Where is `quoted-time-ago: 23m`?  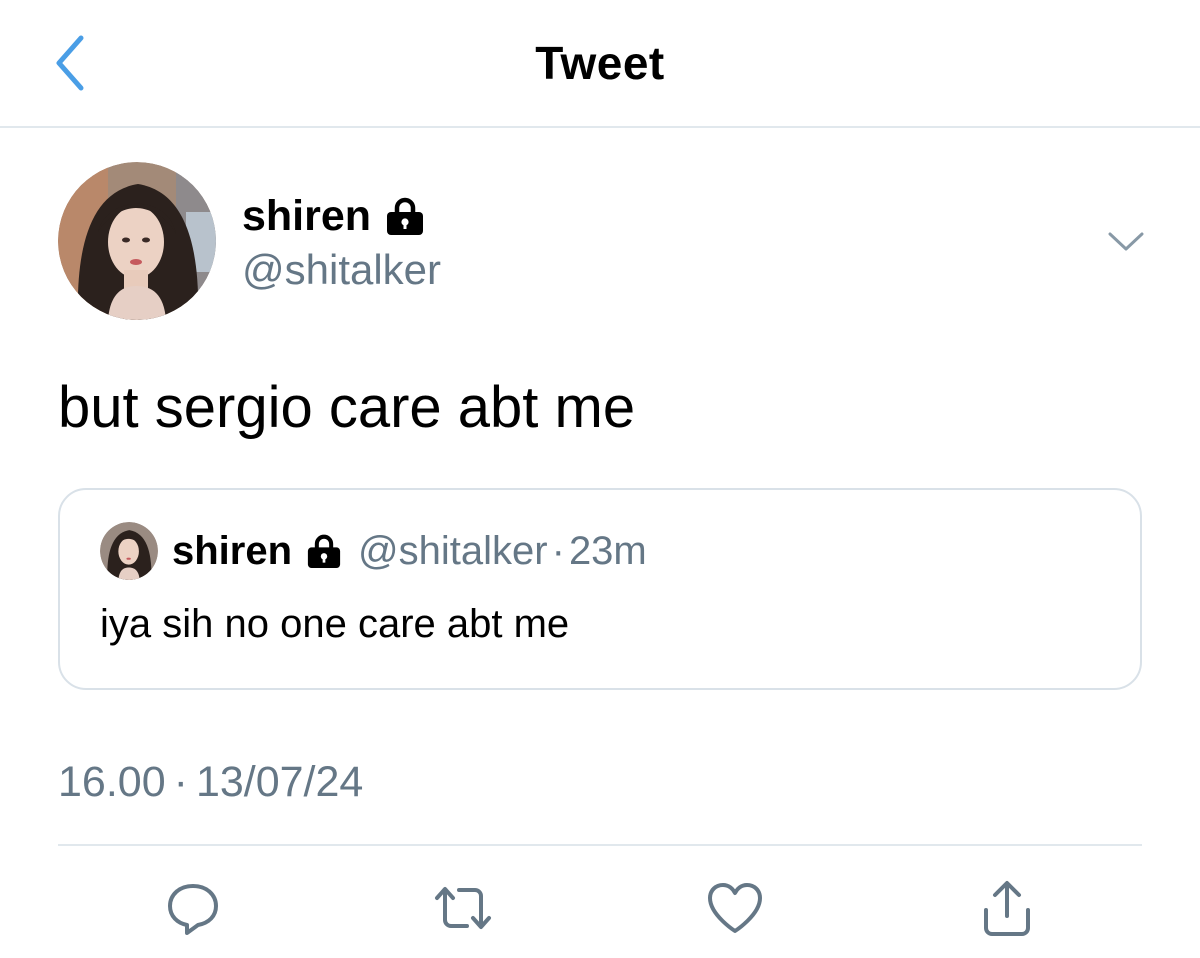 quoted-time-ago: 23m is located at coordinates (607, 550).